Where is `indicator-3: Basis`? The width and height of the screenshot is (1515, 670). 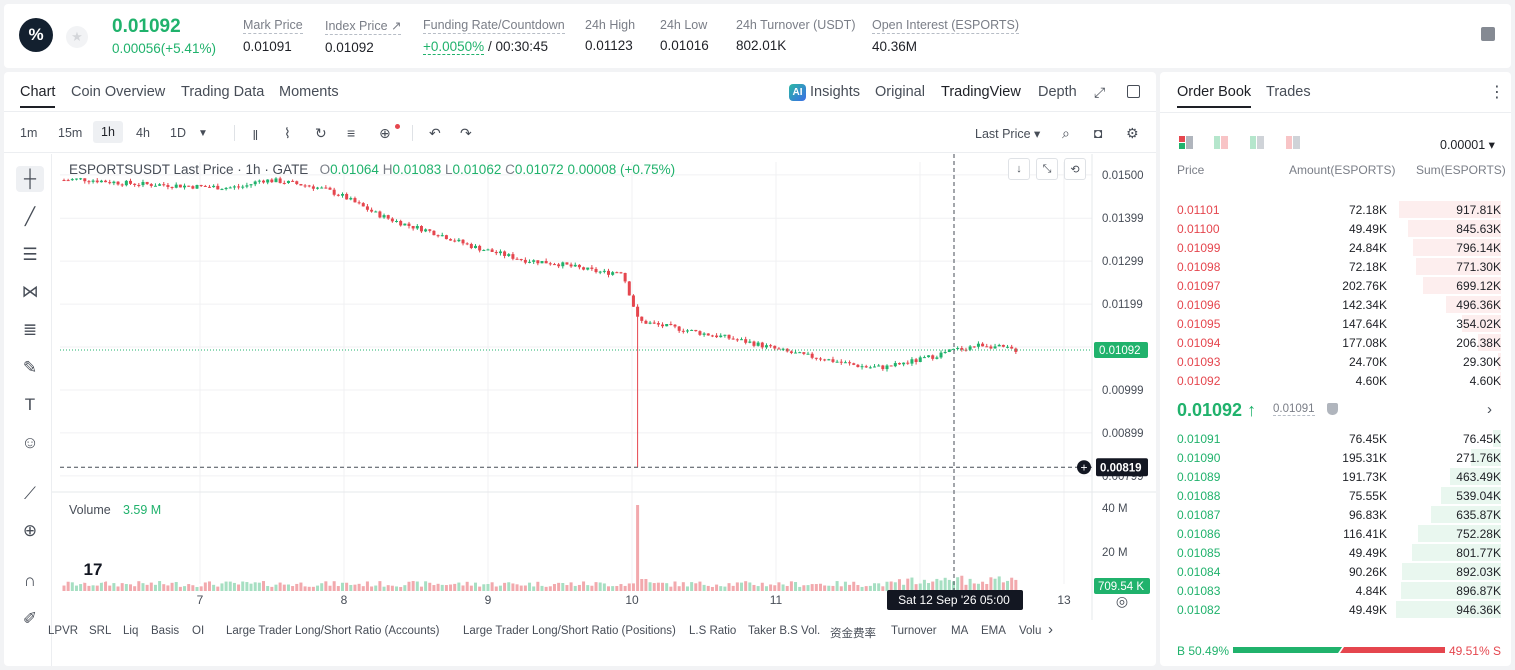 indicator-3: Basis is located at coordinates (165, 631).